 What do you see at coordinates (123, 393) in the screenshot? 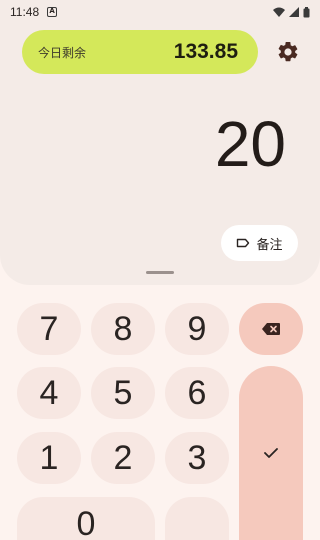
I see `key-5: 5` at bounding box center [123, 393].